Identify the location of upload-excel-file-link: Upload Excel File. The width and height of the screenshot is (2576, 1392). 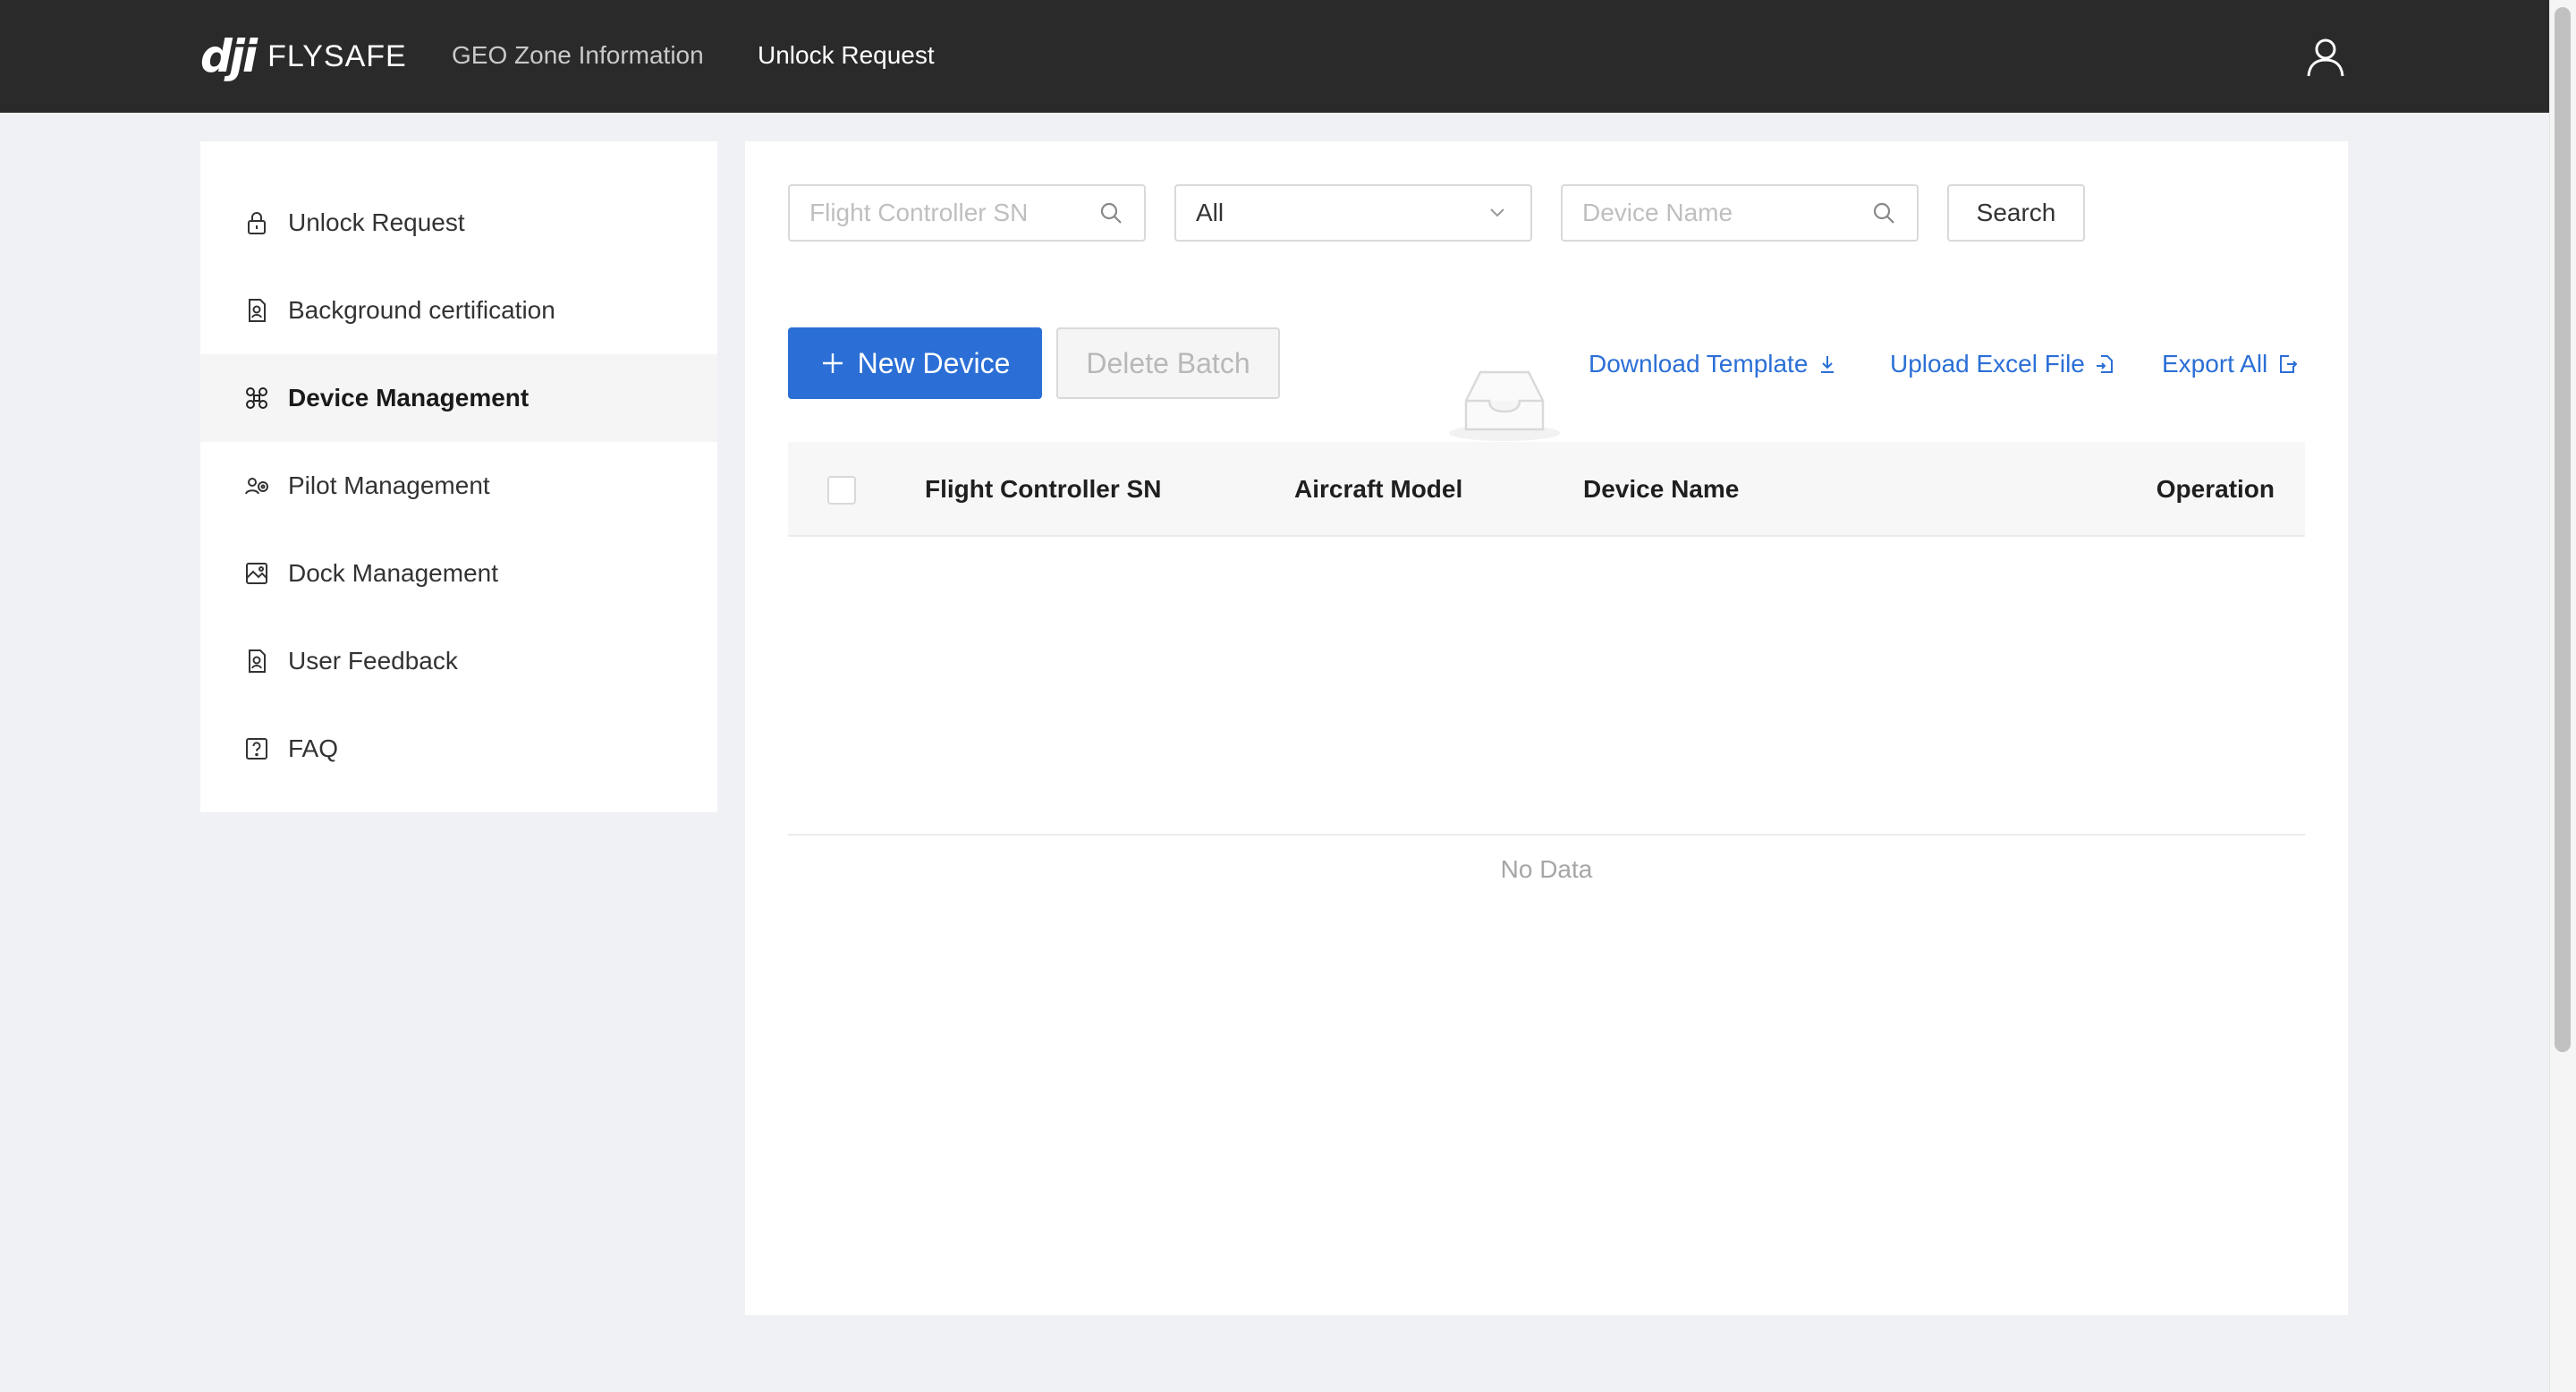
(2002, 364).